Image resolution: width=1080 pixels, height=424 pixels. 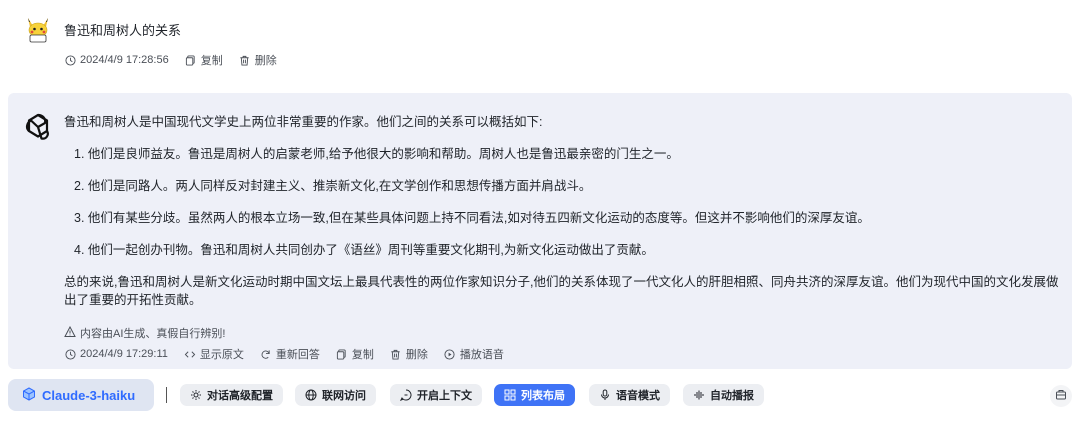 I want to click on pikachu-avatar-icon, so click(x=38, y=30).